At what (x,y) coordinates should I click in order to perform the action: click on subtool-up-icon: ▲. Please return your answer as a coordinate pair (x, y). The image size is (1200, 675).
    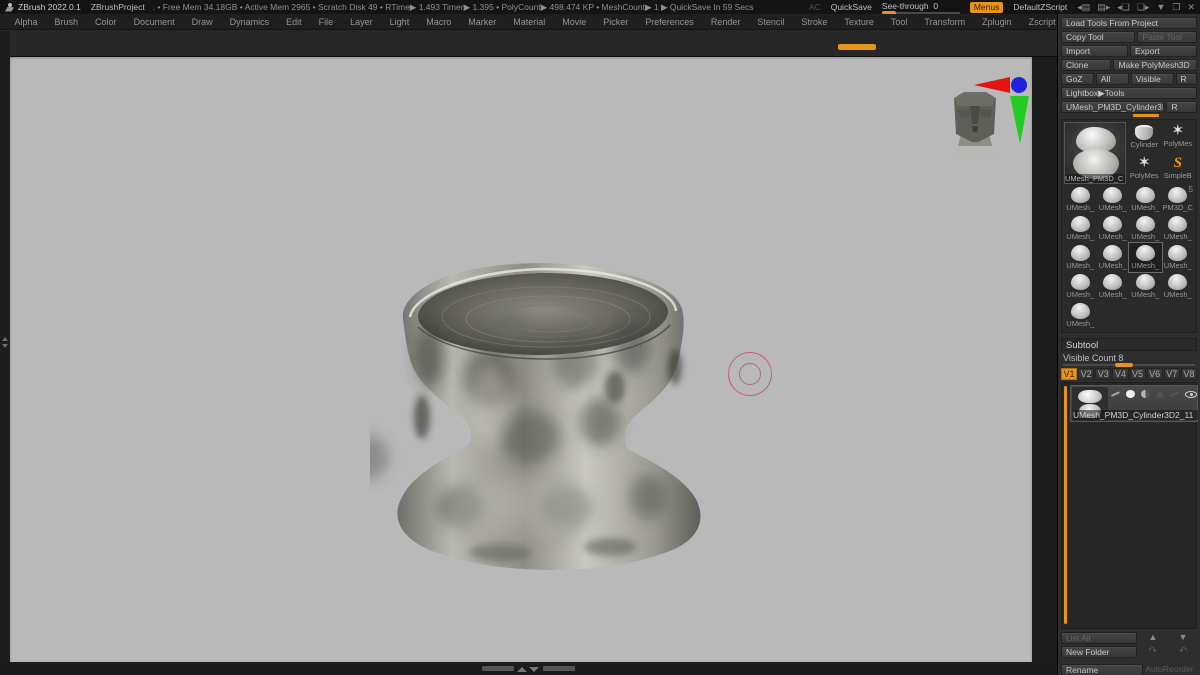
    Looking at the image, I should click on (1153, 638).